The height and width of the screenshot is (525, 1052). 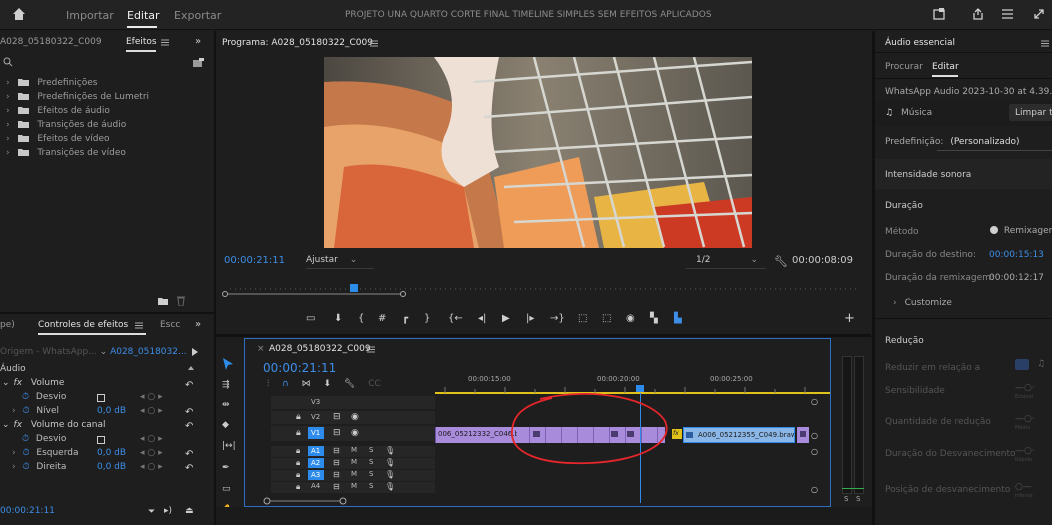 I want to click on step-forward-icon: |▸, so click(x=530, y=318).